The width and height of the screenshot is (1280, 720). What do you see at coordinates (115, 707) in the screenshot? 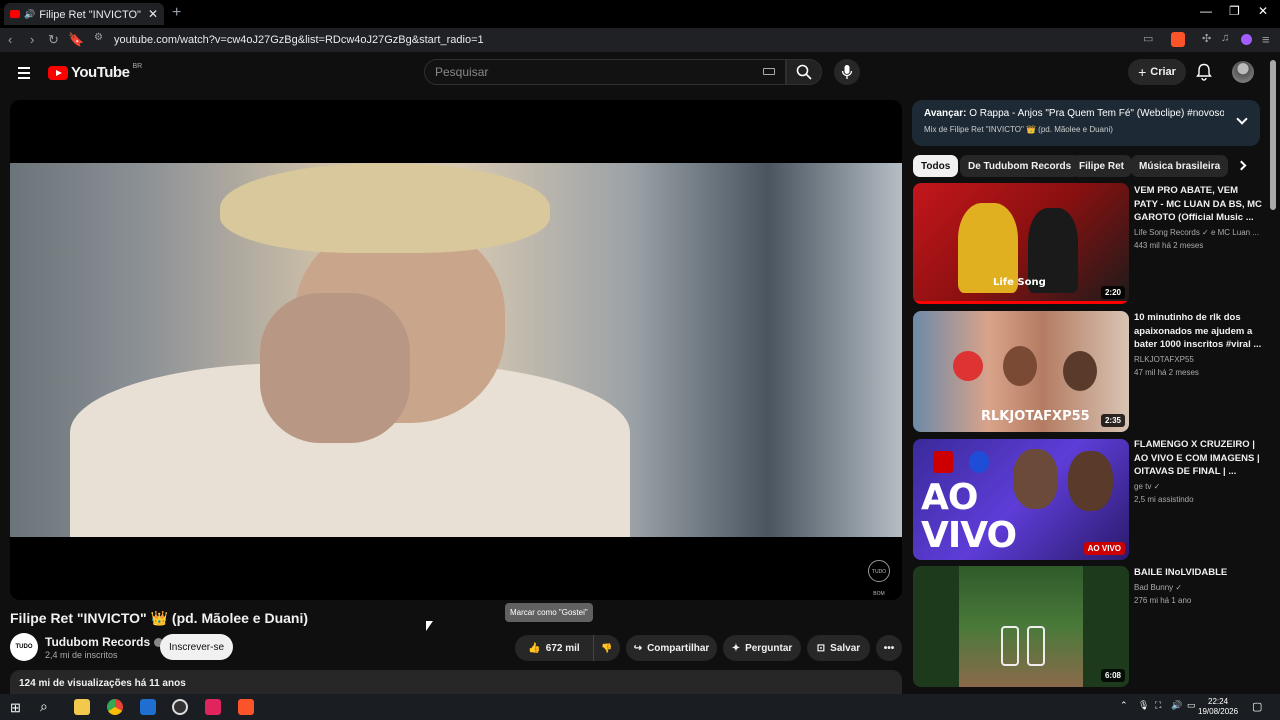
I see `chrome-icon` at bounding box center [115, 707].